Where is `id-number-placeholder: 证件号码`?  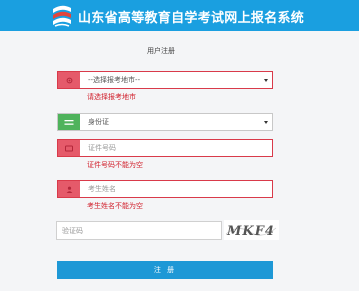
id-number-placeholder: 证件号码 is located at coordinates (102, 148).